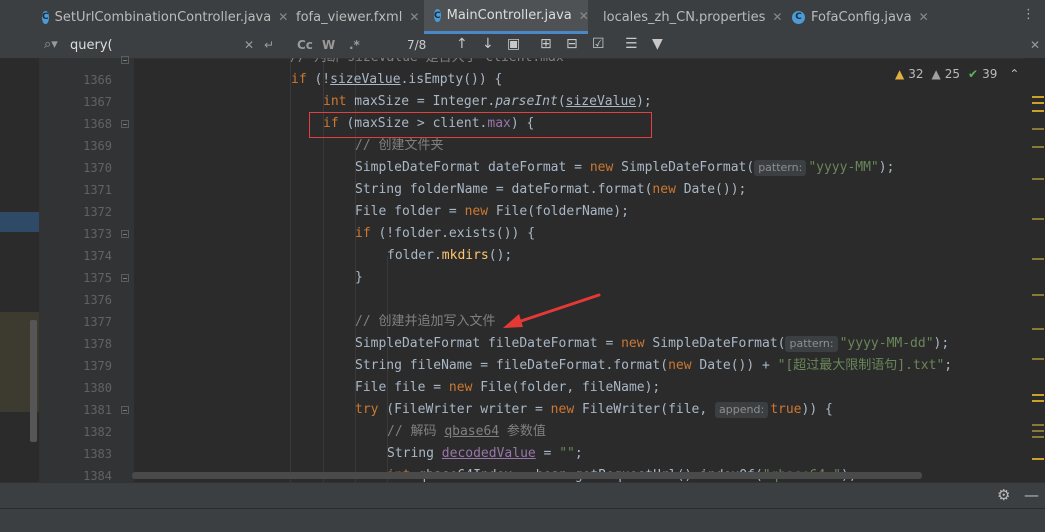 Image resolution: width=1045 pixels, height=532 pixels. Describe the element at coordinates (97, 102) in the screenshot. I see `line-number: 1367` at that location.